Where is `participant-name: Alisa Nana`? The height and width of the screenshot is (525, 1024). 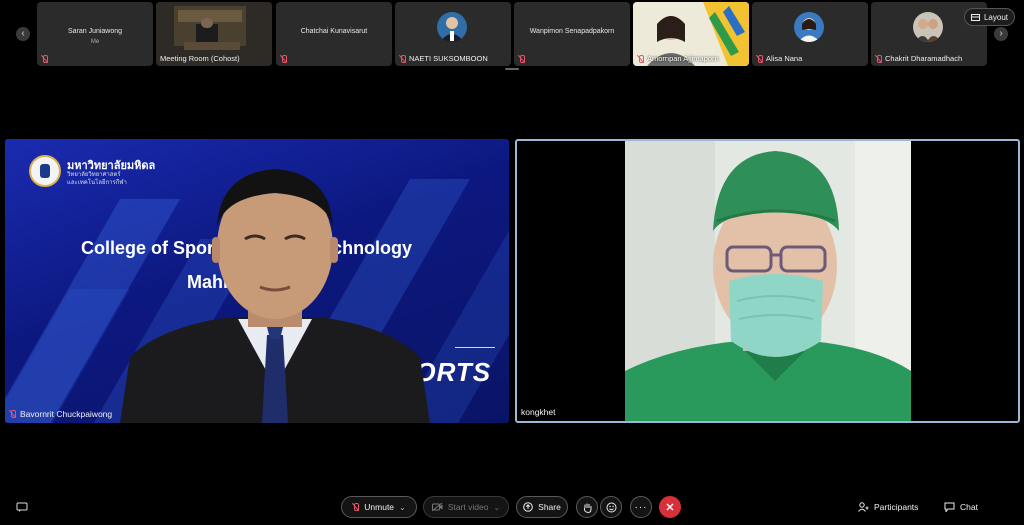 participant-name: Alisa Nana is located at coordinates (784, 58).